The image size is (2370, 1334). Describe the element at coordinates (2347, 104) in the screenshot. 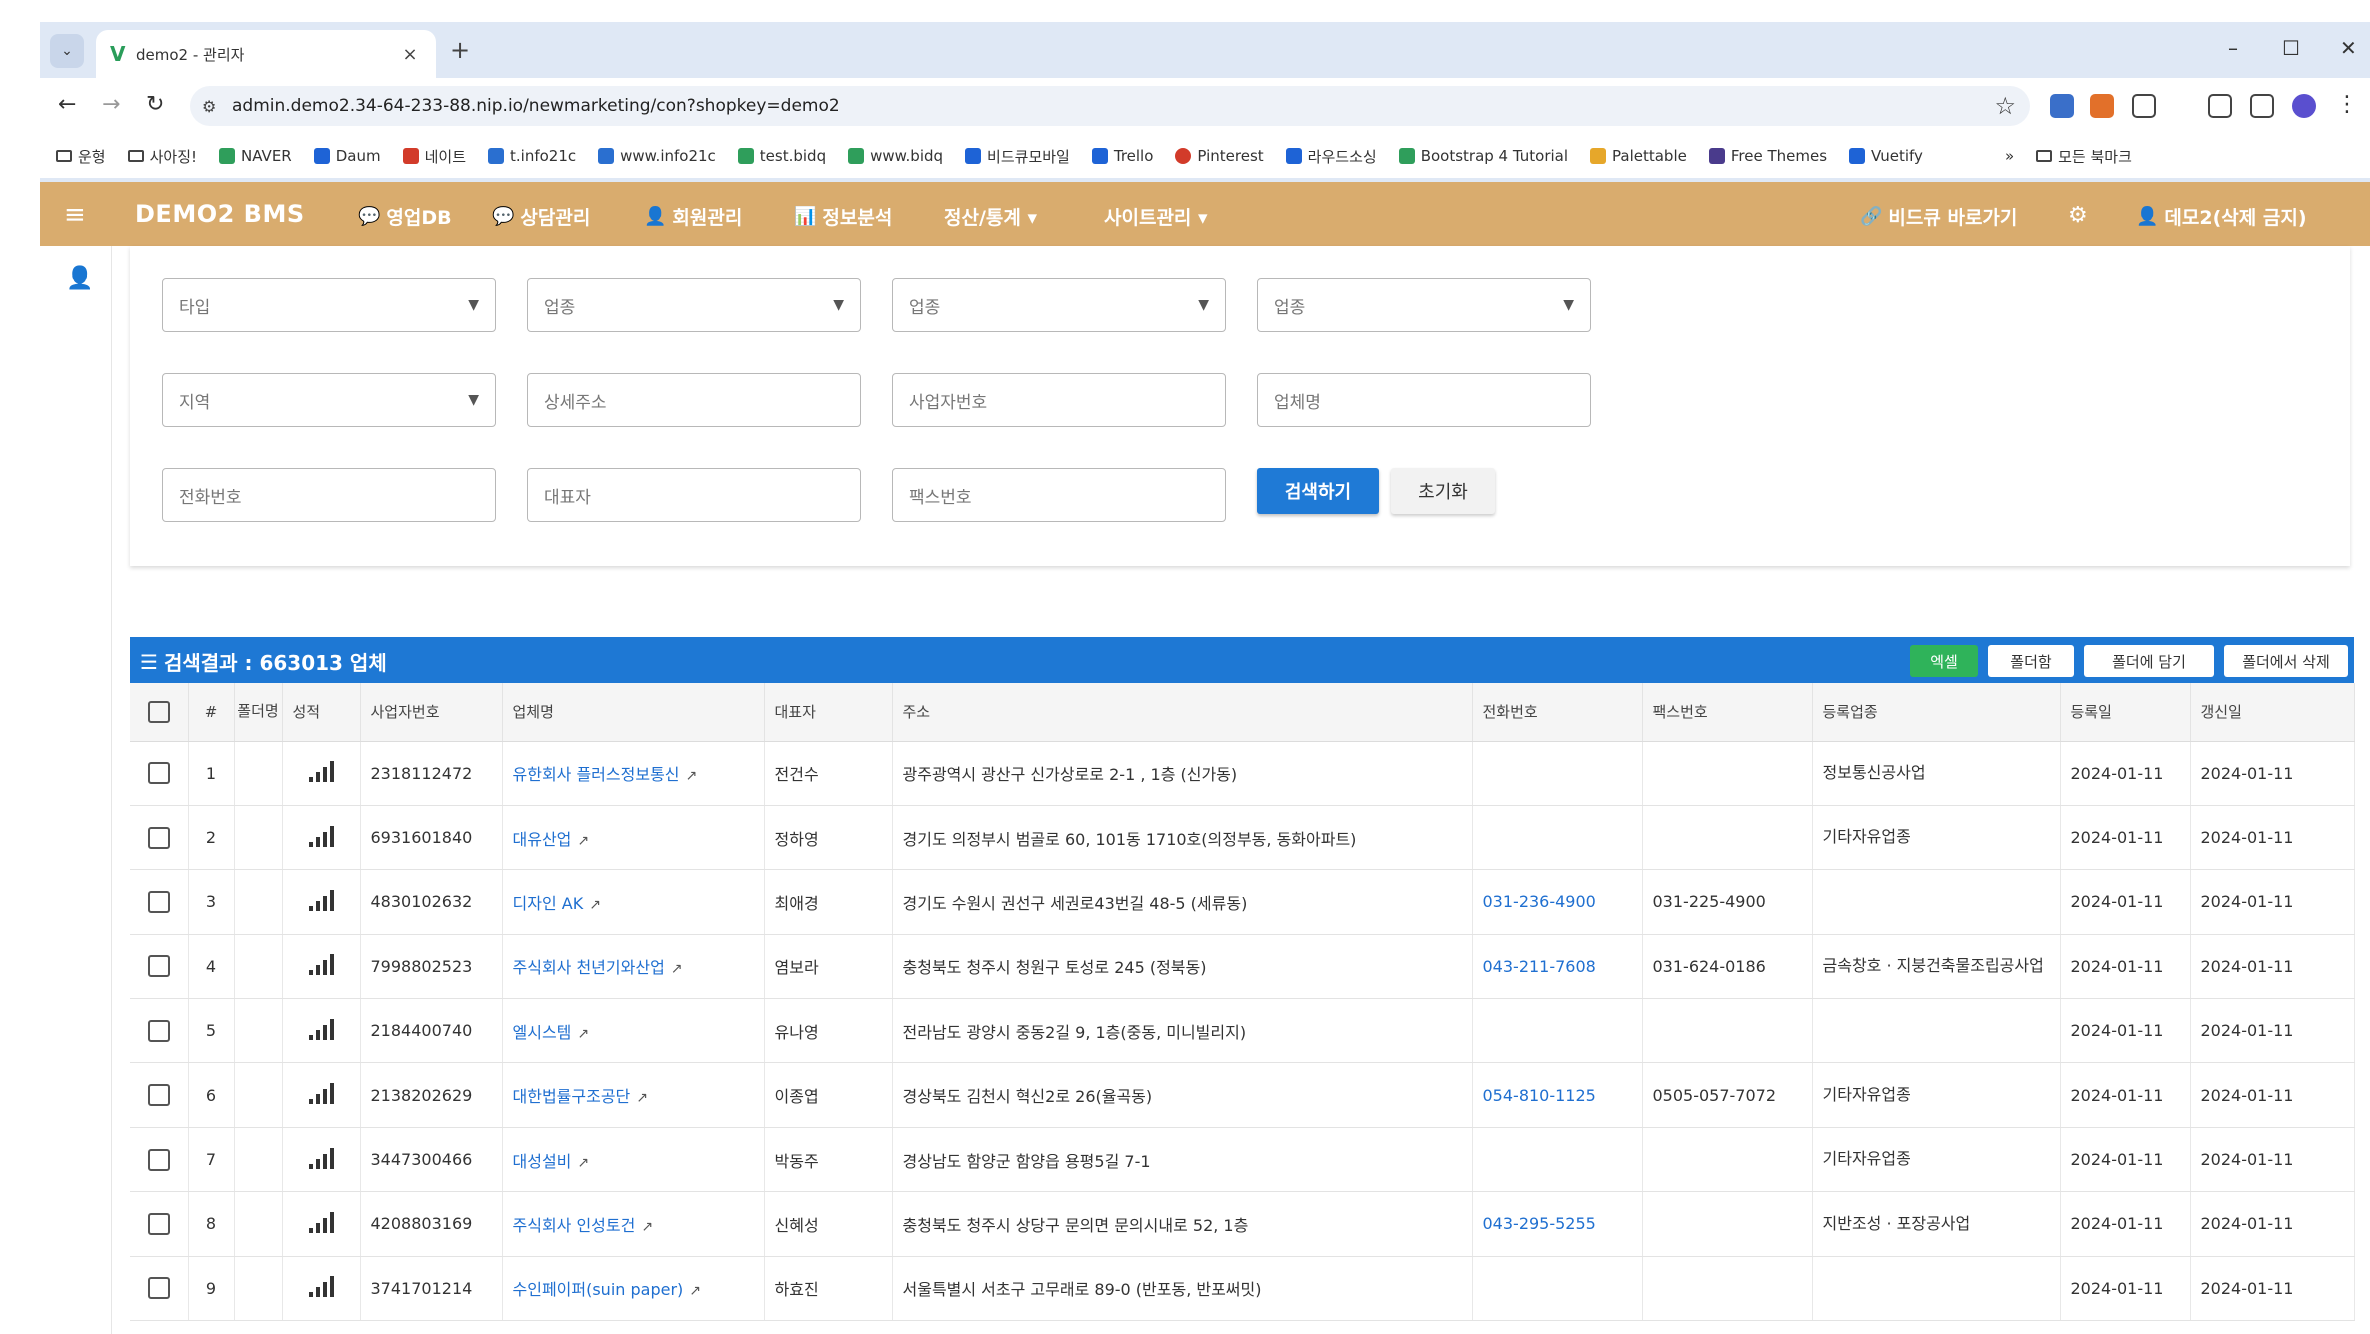

I see `more-menu-icon: ⋮` at that location.